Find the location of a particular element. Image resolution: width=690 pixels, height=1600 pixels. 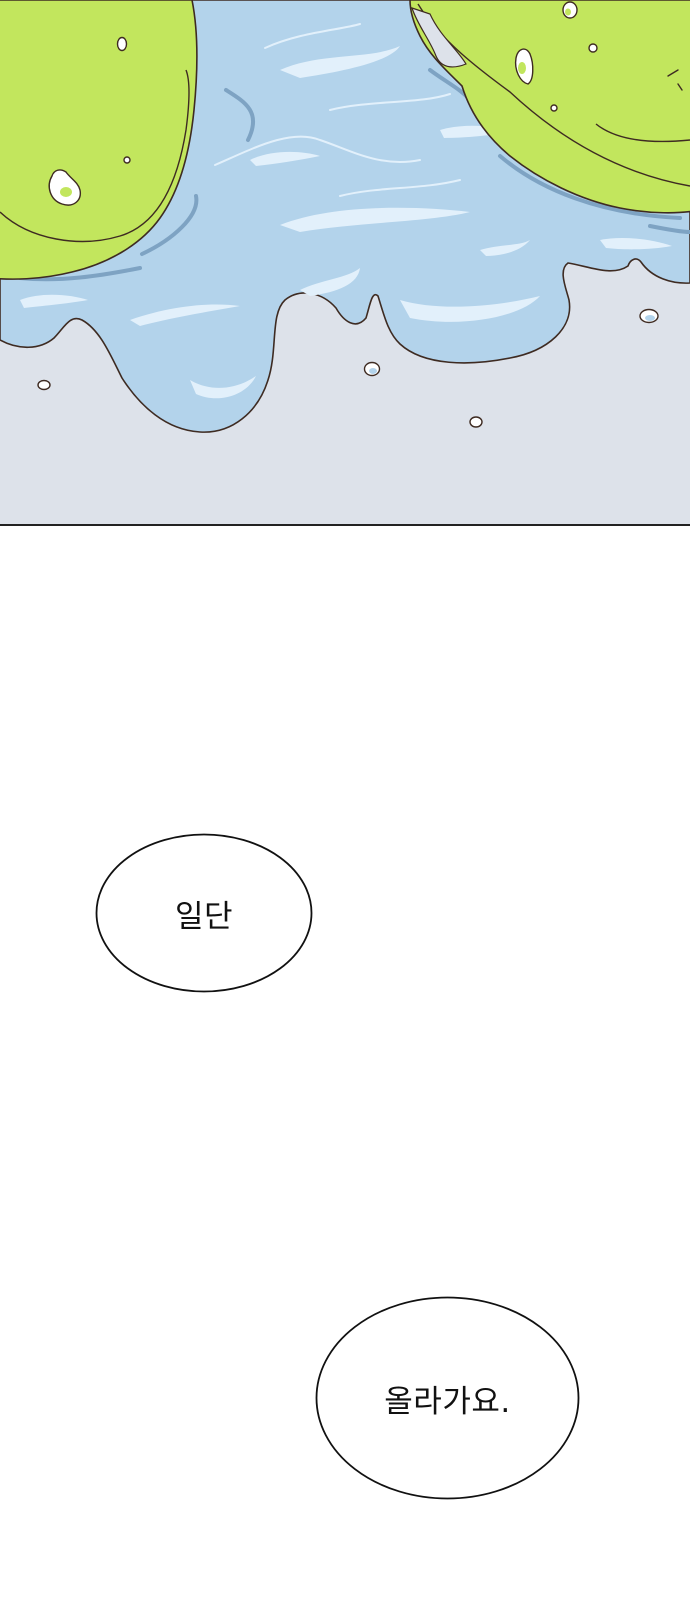

speech-bubble-2-text: 올라가요. is located at coordinates (447, 1401).